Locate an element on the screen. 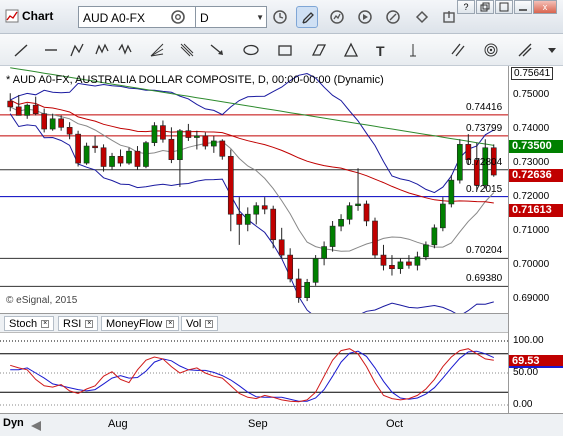 The width and height of the screenshot is (563, 436). play-icon is located at coordinates (365, 17).